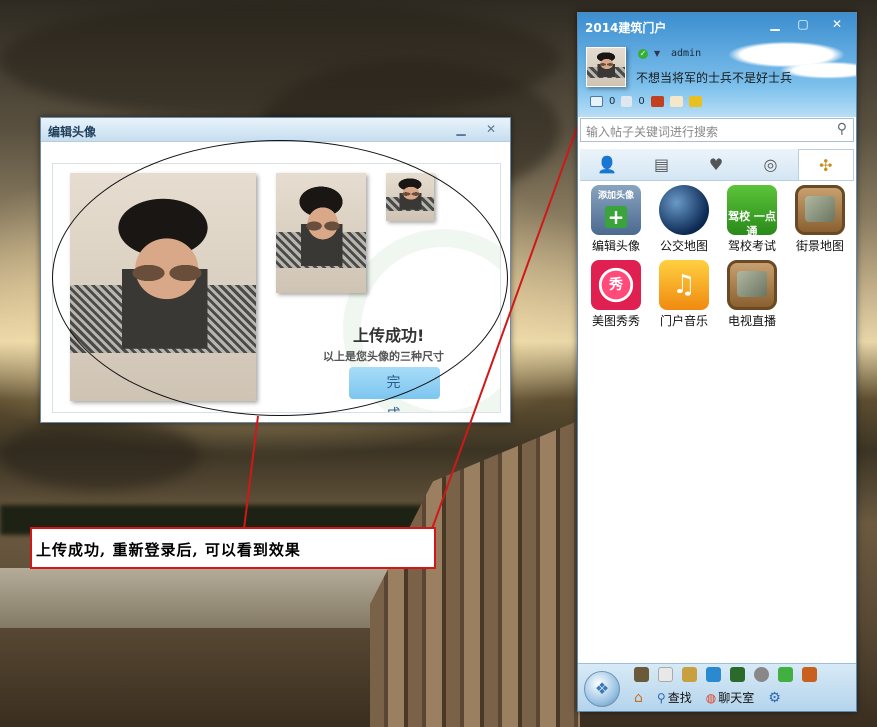 The image size is (877, 727). I want to click on quick-icons-row: 0 0, so click(646, 101).